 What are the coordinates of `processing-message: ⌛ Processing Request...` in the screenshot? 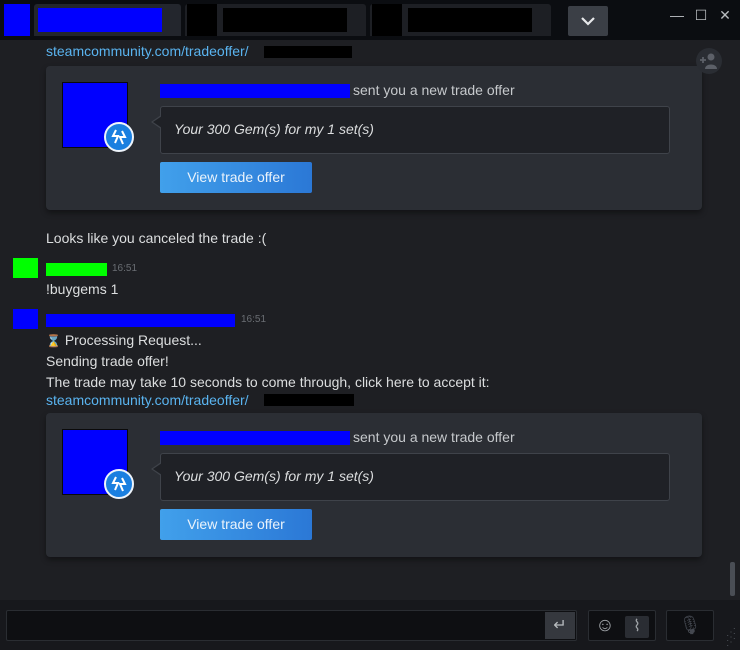 It's located at (124, 340).